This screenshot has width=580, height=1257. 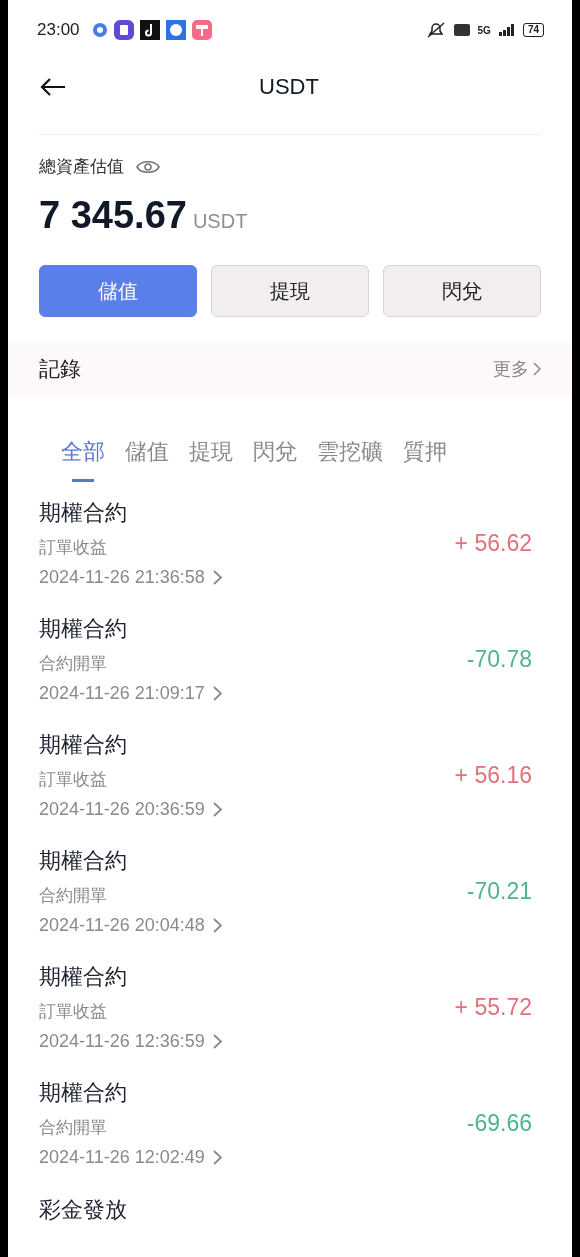 What do you see at coordinates (350, 457) in the screenshot?
I see `filter-tab: 雲挖礦` at bounding box center [350, 457].